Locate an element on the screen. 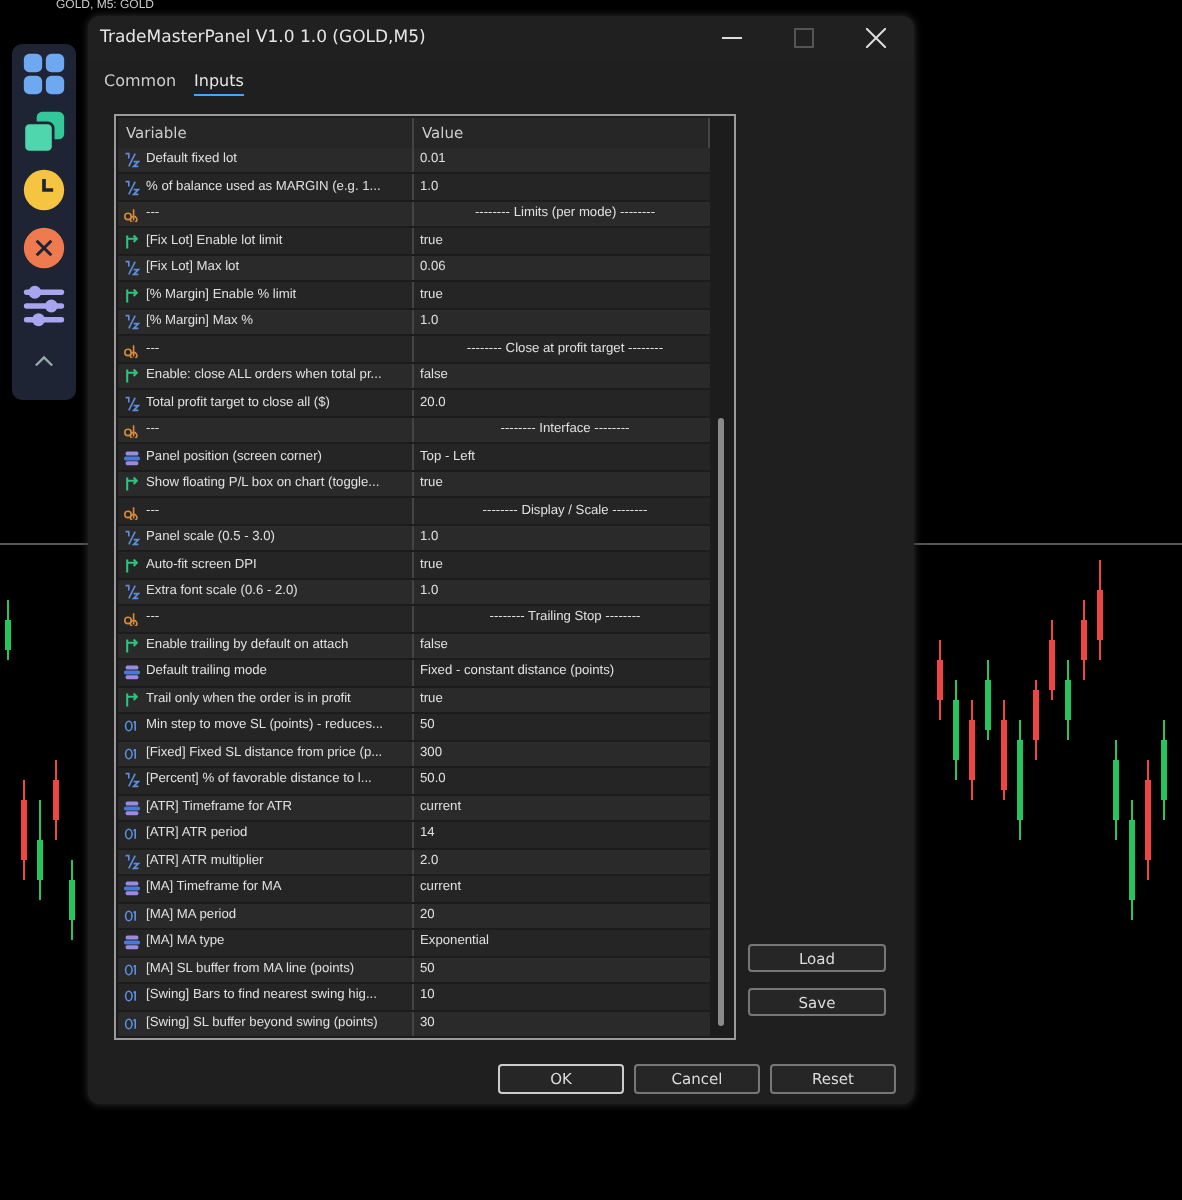  close-icon is located at coordinates (876, 38).